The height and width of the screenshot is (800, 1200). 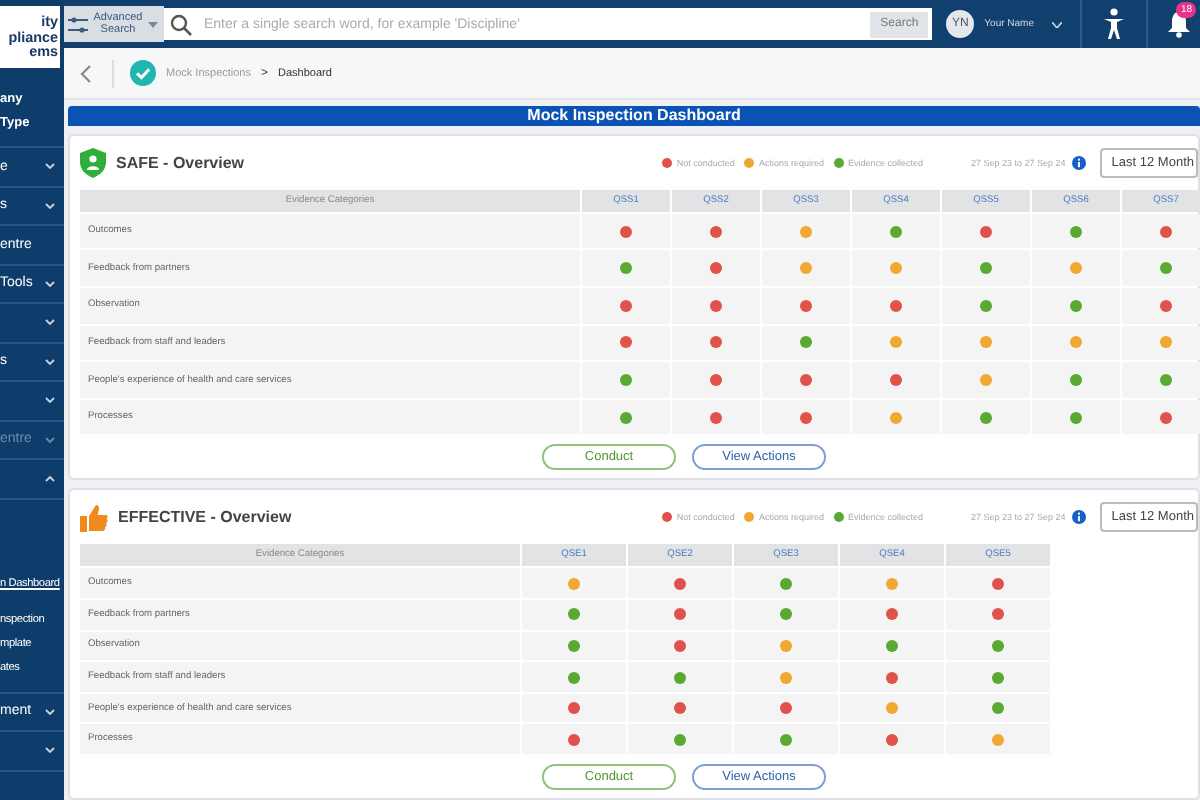 What do you see at coordinates (181, 24) in the screenshot?
I see `search-icon` at bounding box center [181, 24].